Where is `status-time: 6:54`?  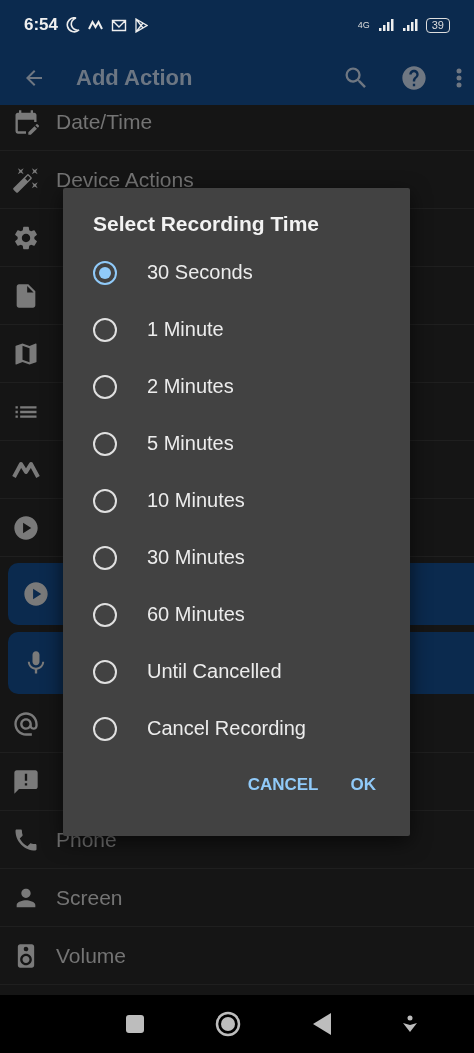
status-time: 6:54 is located at coordinates (41, 25).